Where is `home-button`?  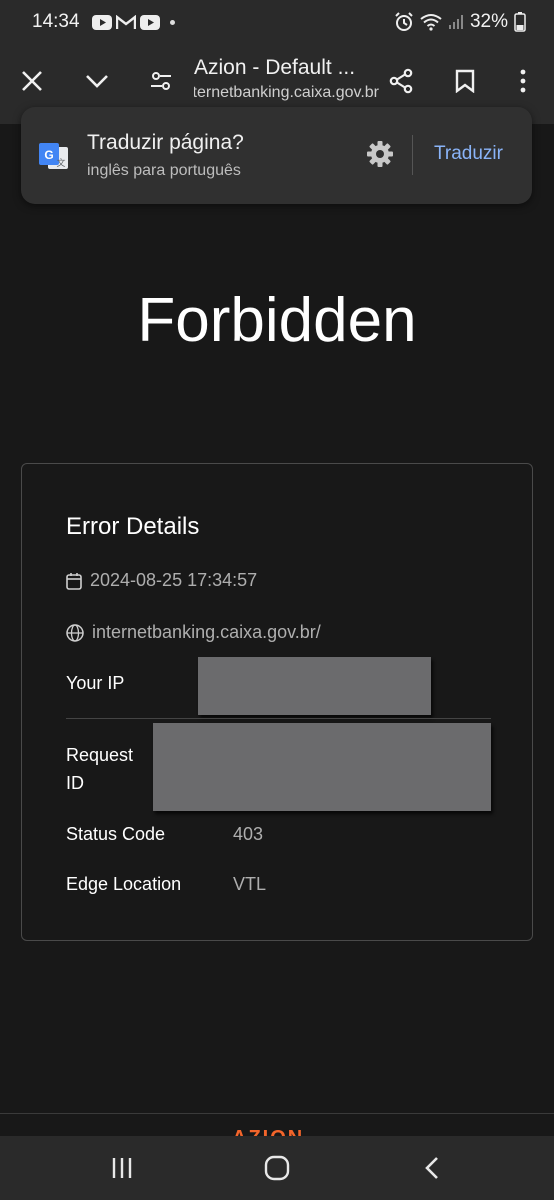 home-button is located at coordinates (277, 1170).